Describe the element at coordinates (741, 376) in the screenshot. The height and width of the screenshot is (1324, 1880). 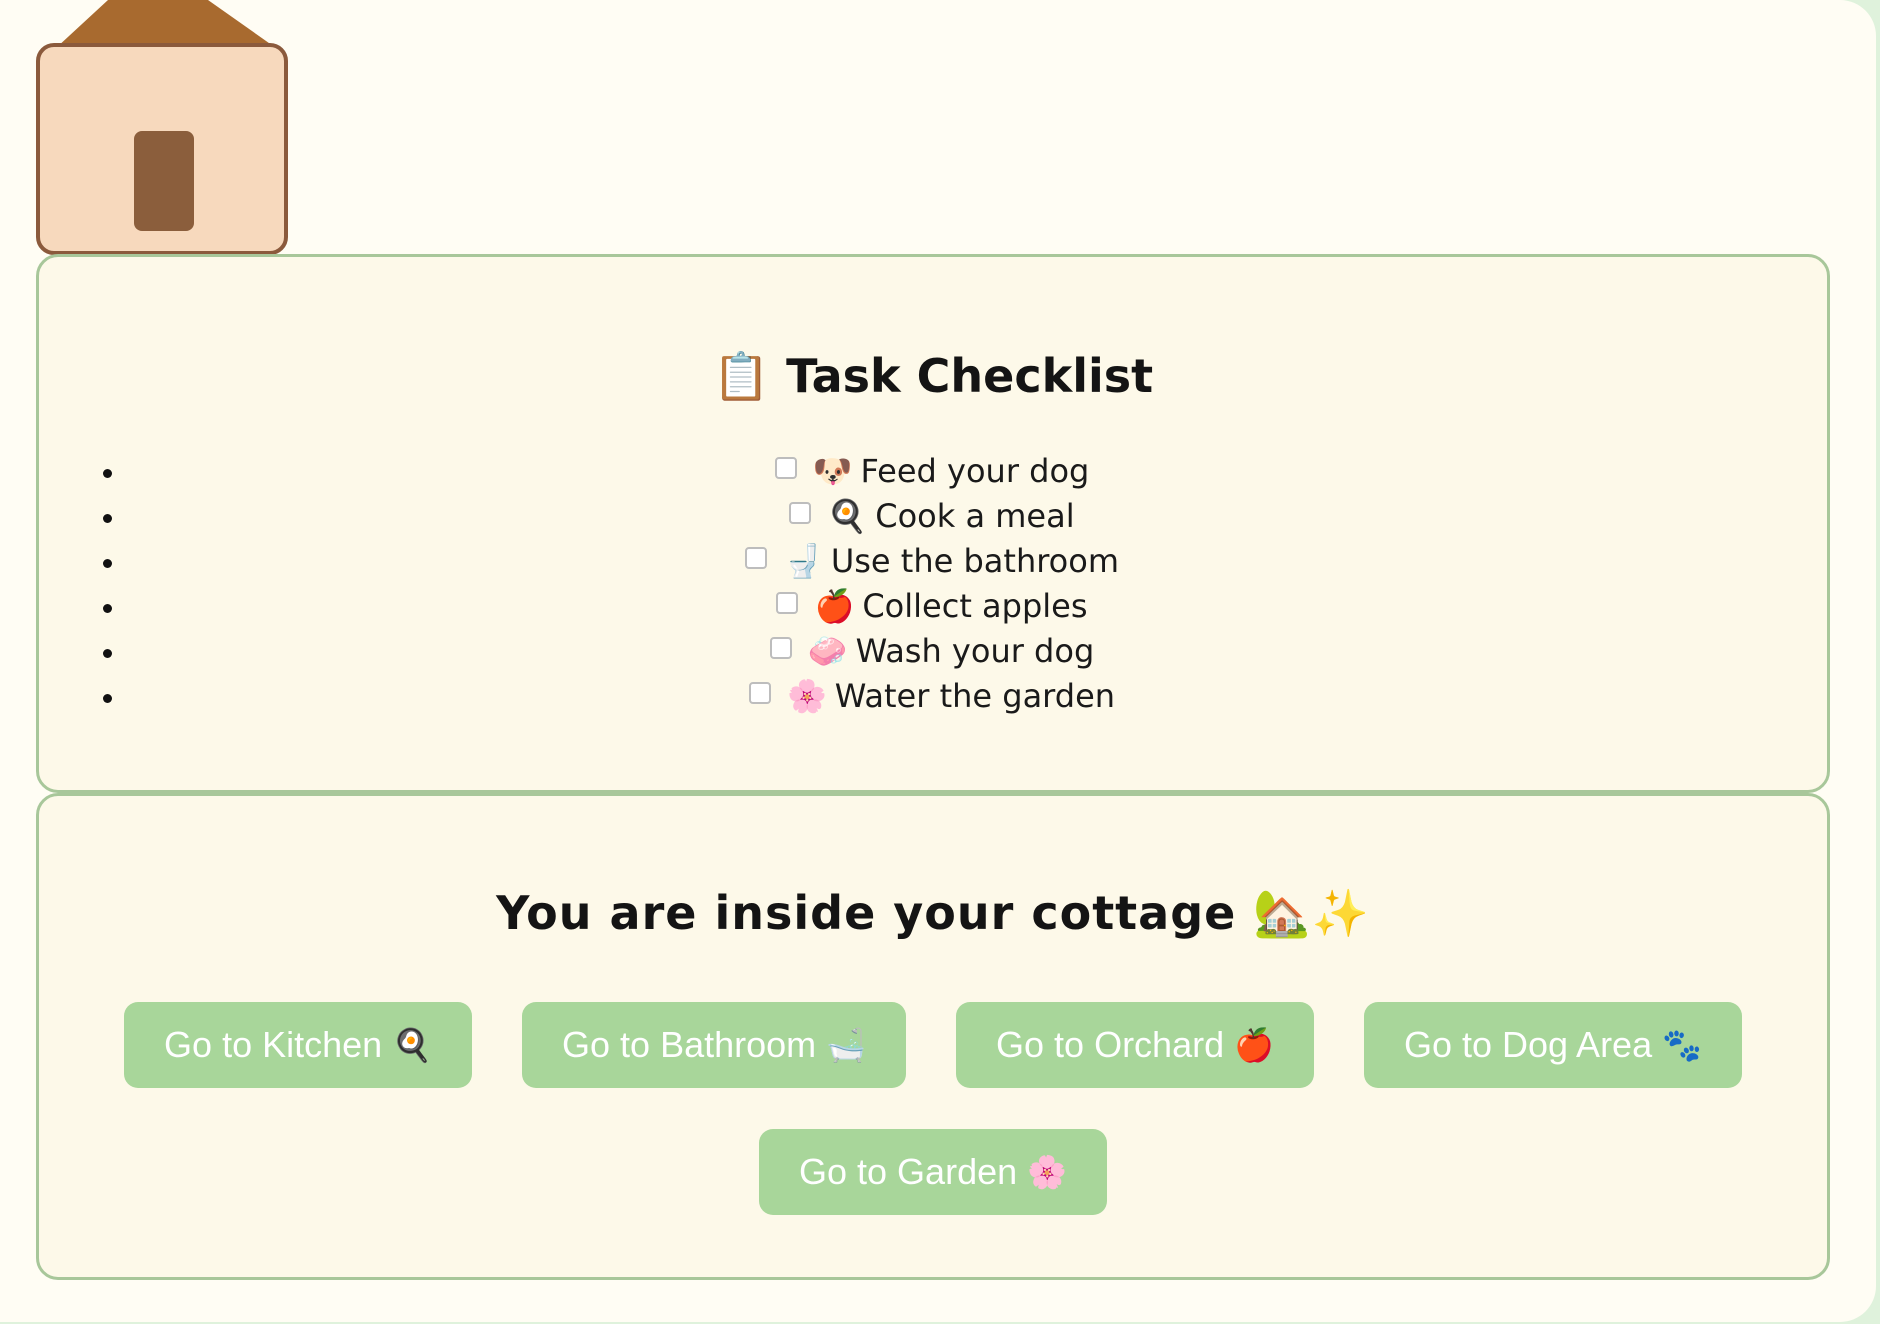
I see `clipboard-icon: 📋` at that location.